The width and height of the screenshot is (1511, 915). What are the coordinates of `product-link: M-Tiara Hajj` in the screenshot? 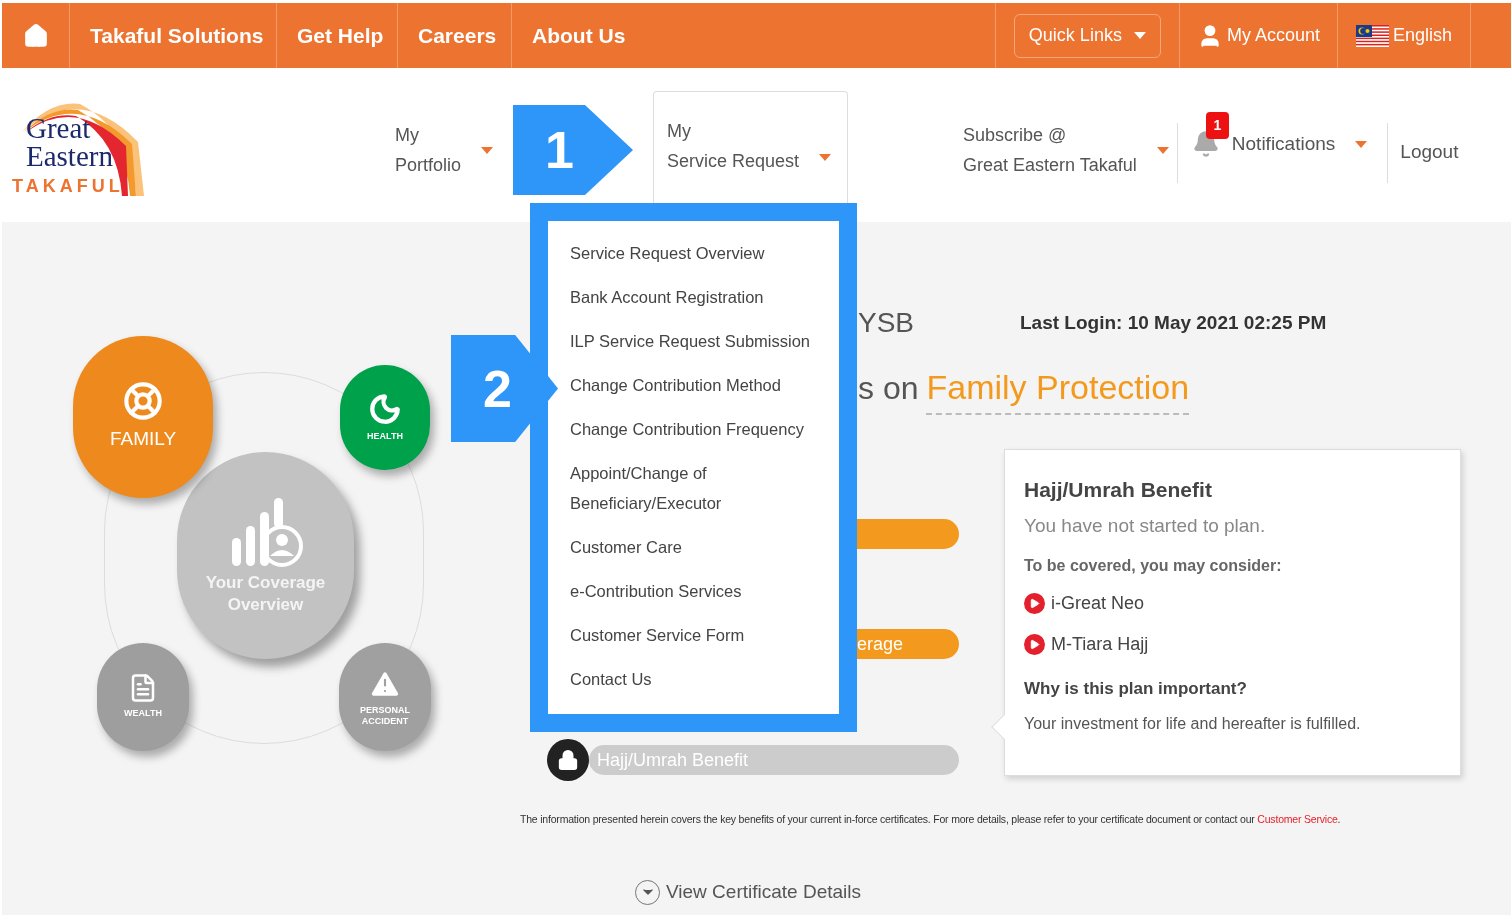 It's located at (1232, 644).